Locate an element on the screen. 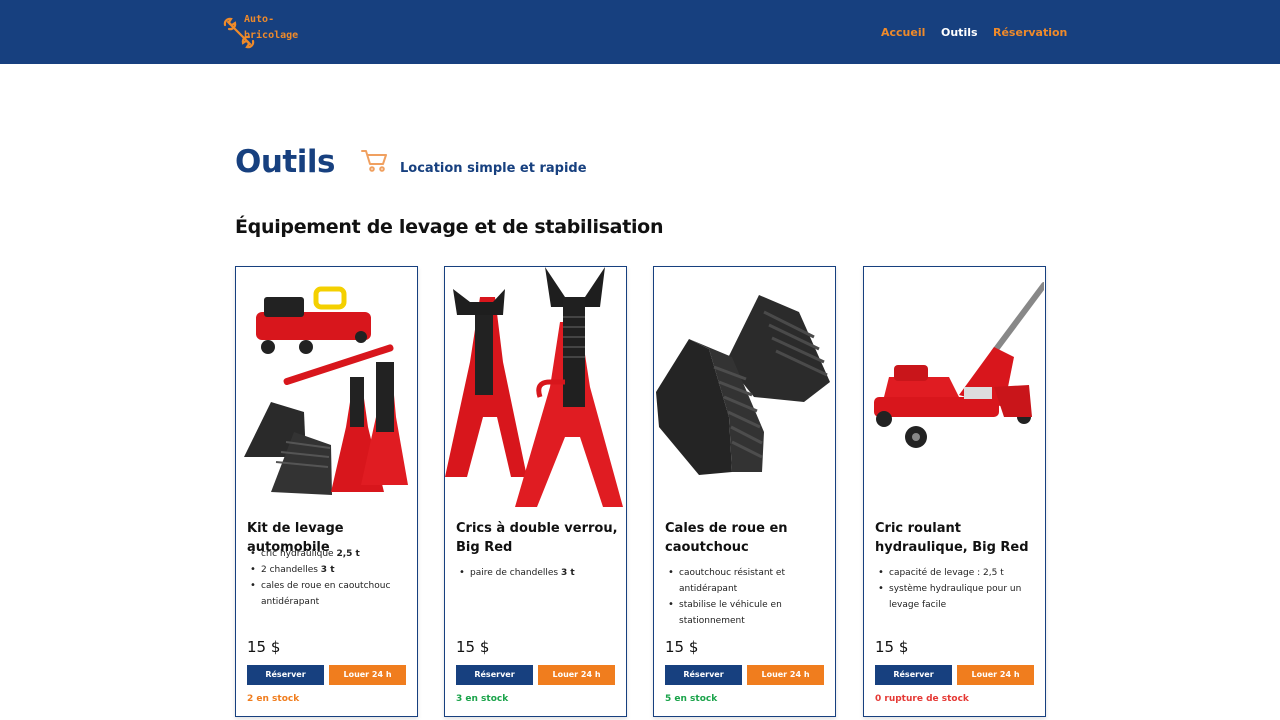 This screenshot has height=720, width=1280. product-image-lifting-kit is located at coordinates (326, 387).